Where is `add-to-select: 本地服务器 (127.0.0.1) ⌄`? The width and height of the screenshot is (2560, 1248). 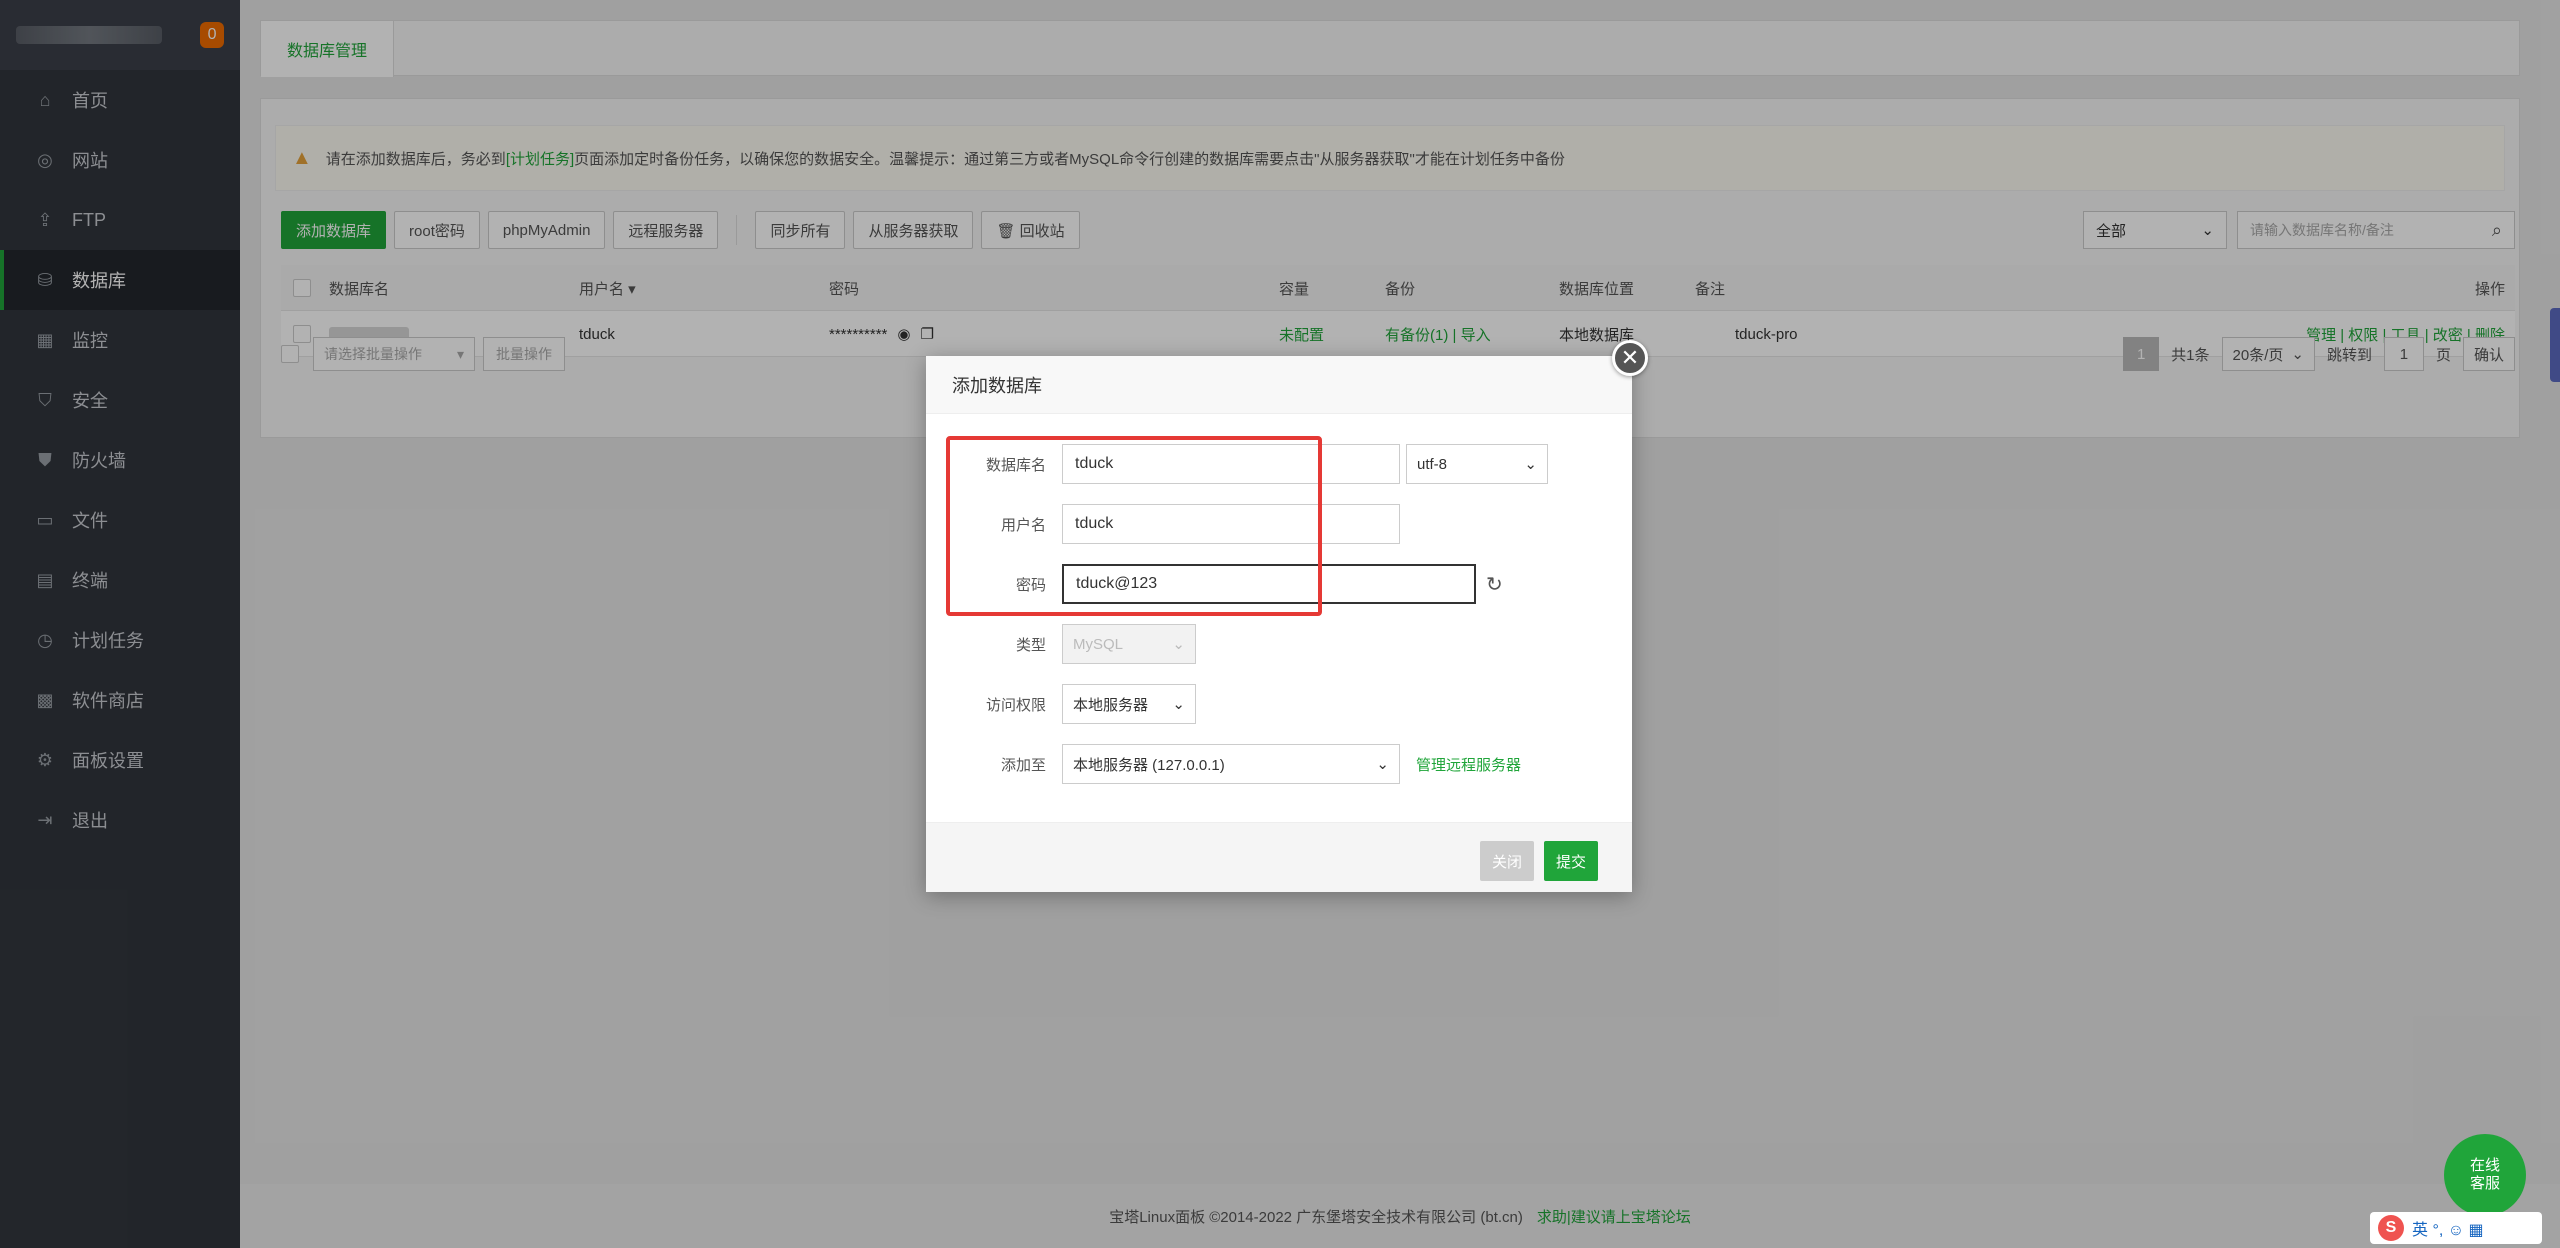
add-to-select: 本地服务器 (127.0.0.1) ⌄ is located at coordinates (1231, 764).